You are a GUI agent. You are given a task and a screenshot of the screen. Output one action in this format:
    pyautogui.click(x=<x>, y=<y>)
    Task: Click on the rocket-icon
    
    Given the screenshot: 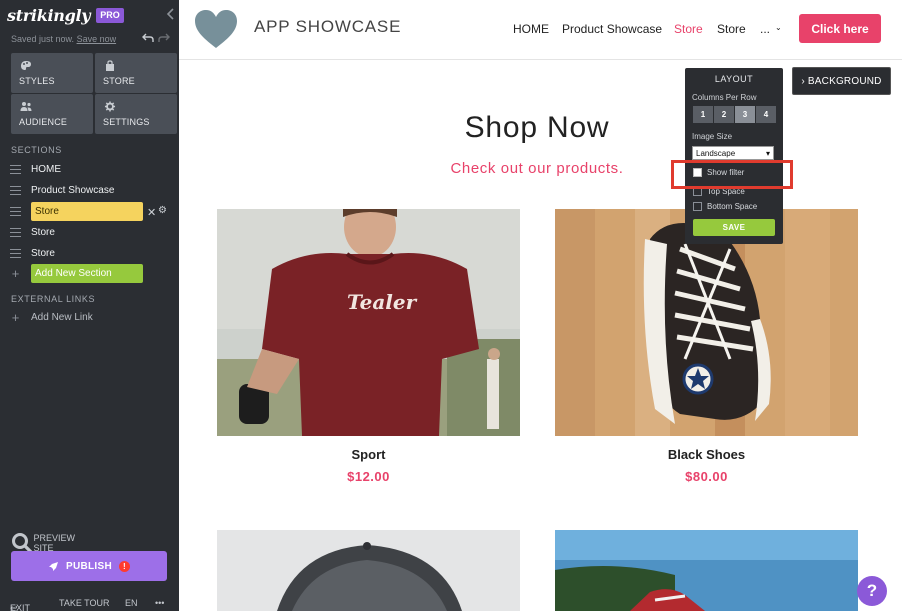 What is the action you would take?
    pyautogui.click(x=53, y=566)
    